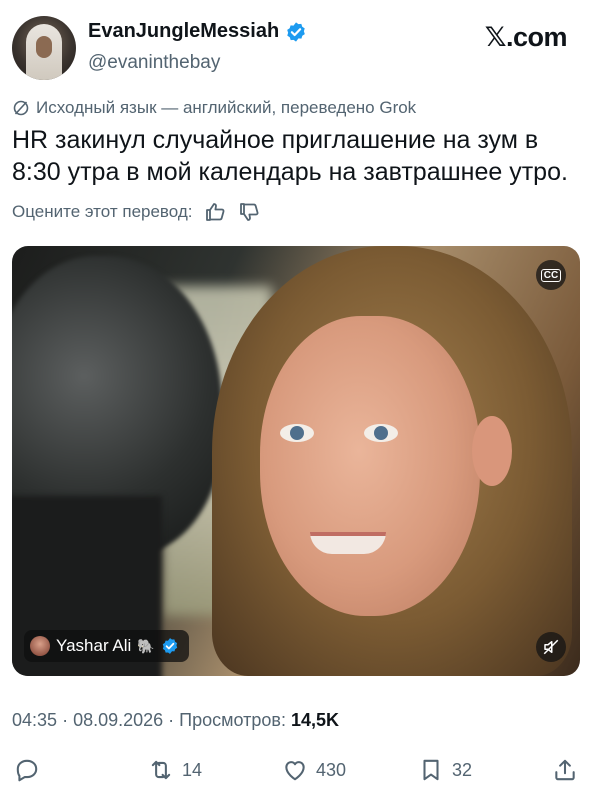 Image resolution: width=593 pixels, height=800 pixels. What do you see at coordinates (215, 212) in the screenshot?
I see `thumbs-up-icon` at bounding box center [215, 212].